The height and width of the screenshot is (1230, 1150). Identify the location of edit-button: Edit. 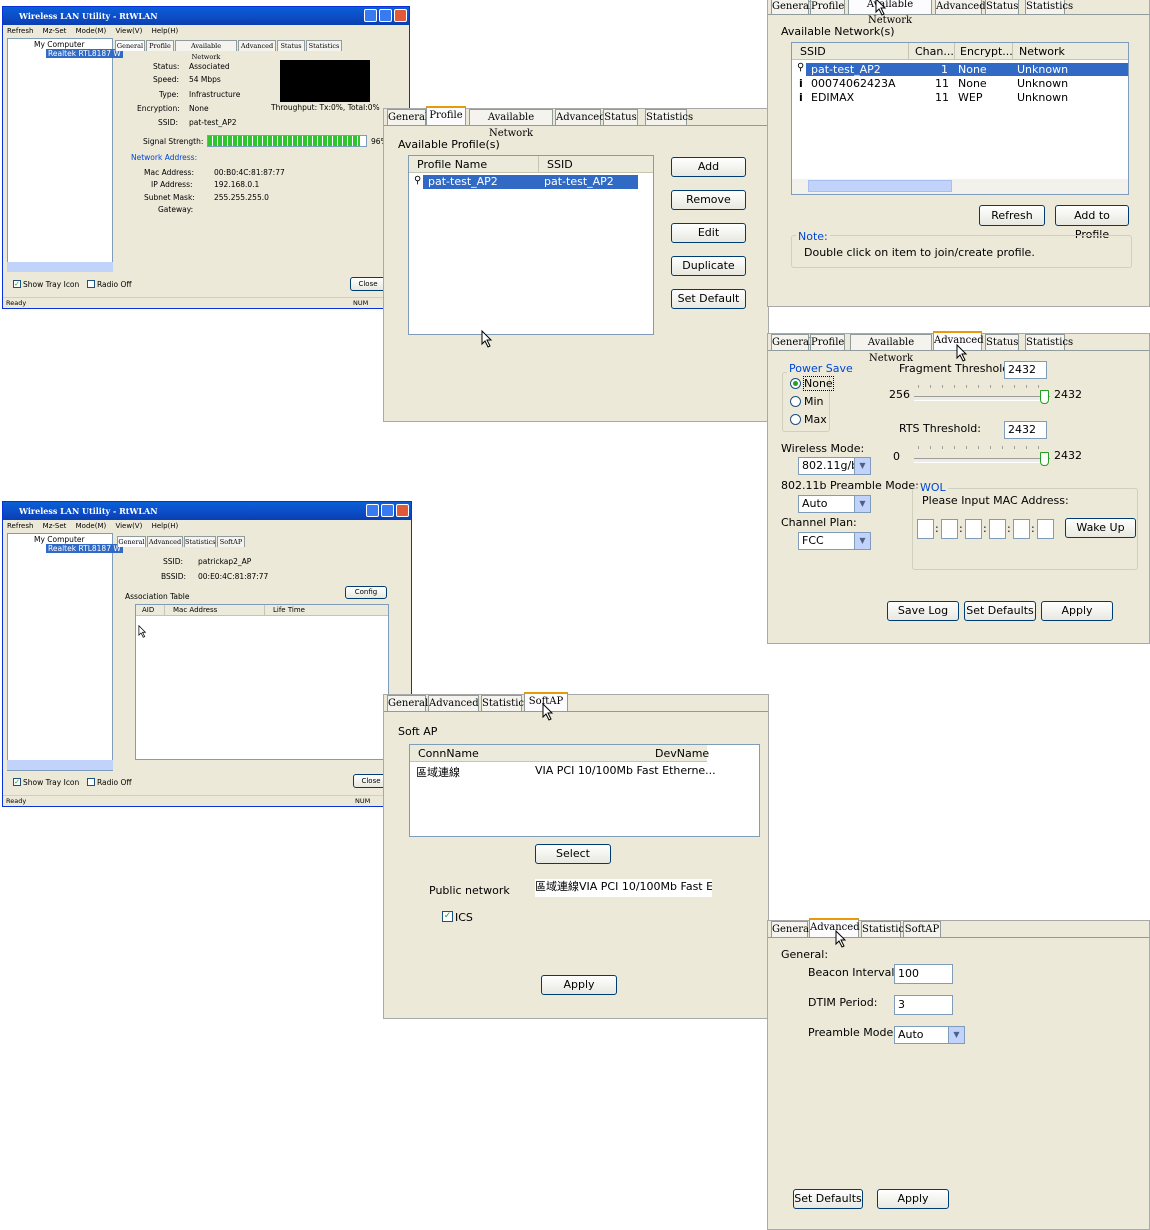
(708, 233).